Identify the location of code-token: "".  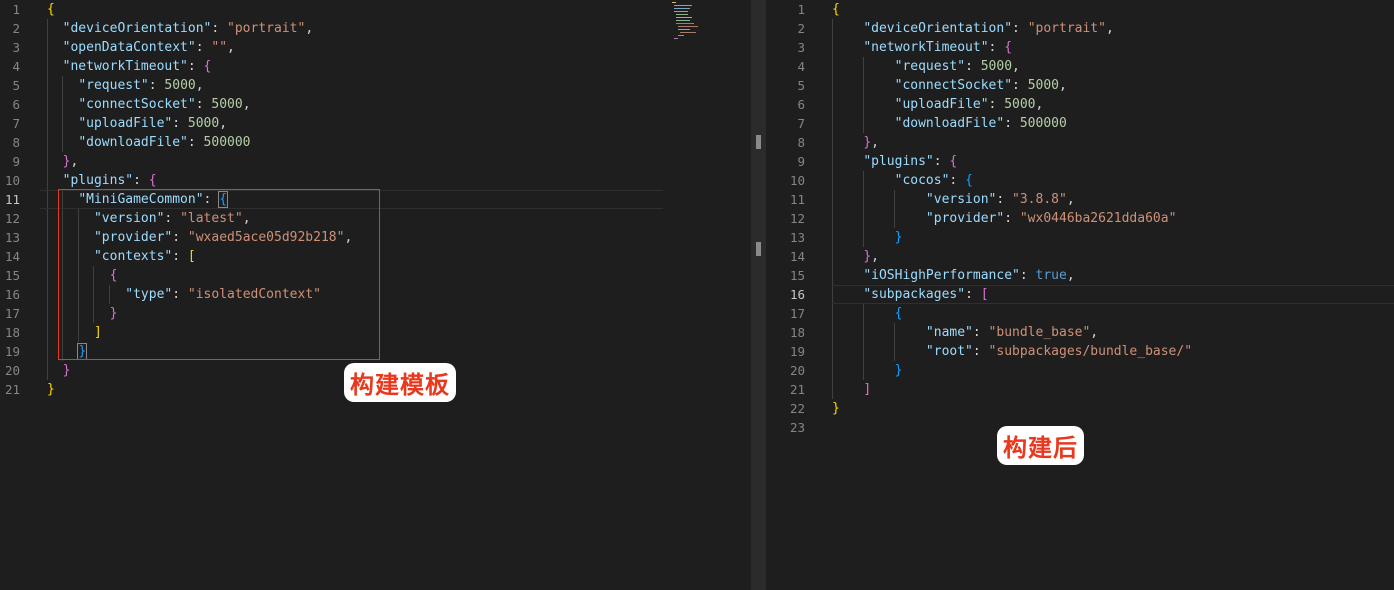
(219, 47).